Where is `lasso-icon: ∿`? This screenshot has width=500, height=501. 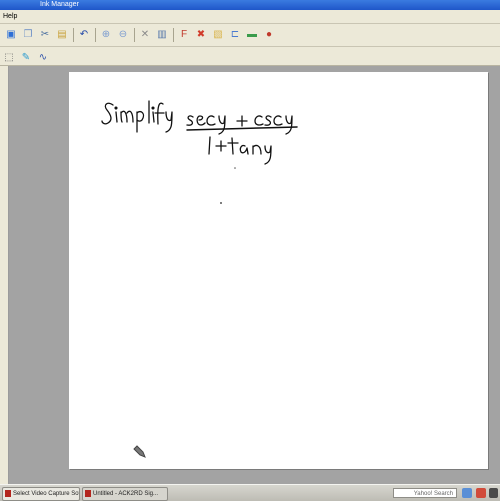
lasso-icon: ∿ is located at coordinates (43, 57).